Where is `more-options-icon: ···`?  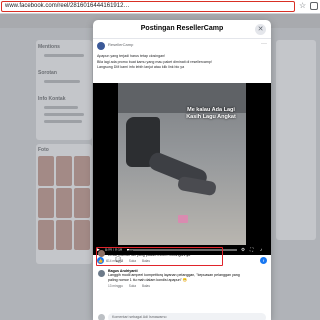
more-options-icon: ··· is located at coordinates (264, 44).